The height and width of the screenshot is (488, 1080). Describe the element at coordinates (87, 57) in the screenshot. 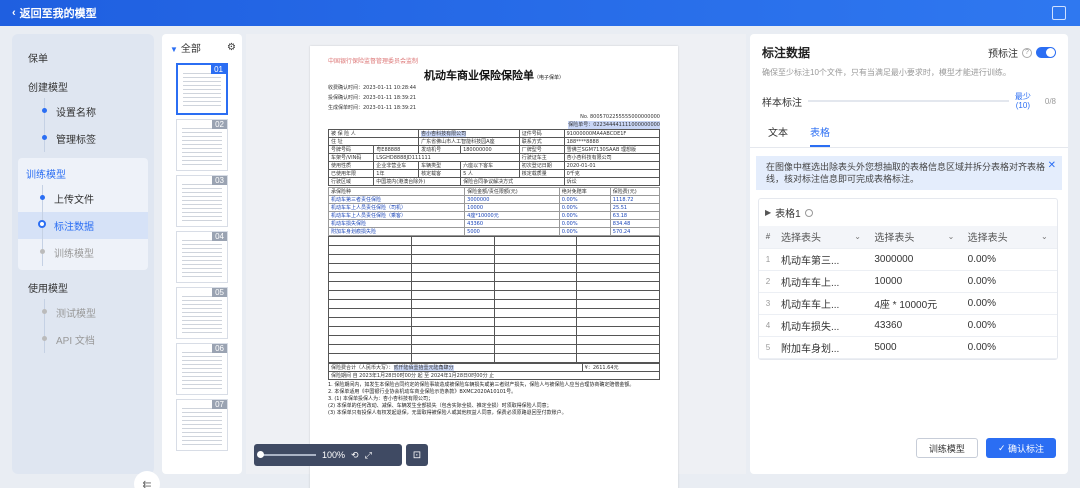

I see `nav-title-policy: 保单` at that location.